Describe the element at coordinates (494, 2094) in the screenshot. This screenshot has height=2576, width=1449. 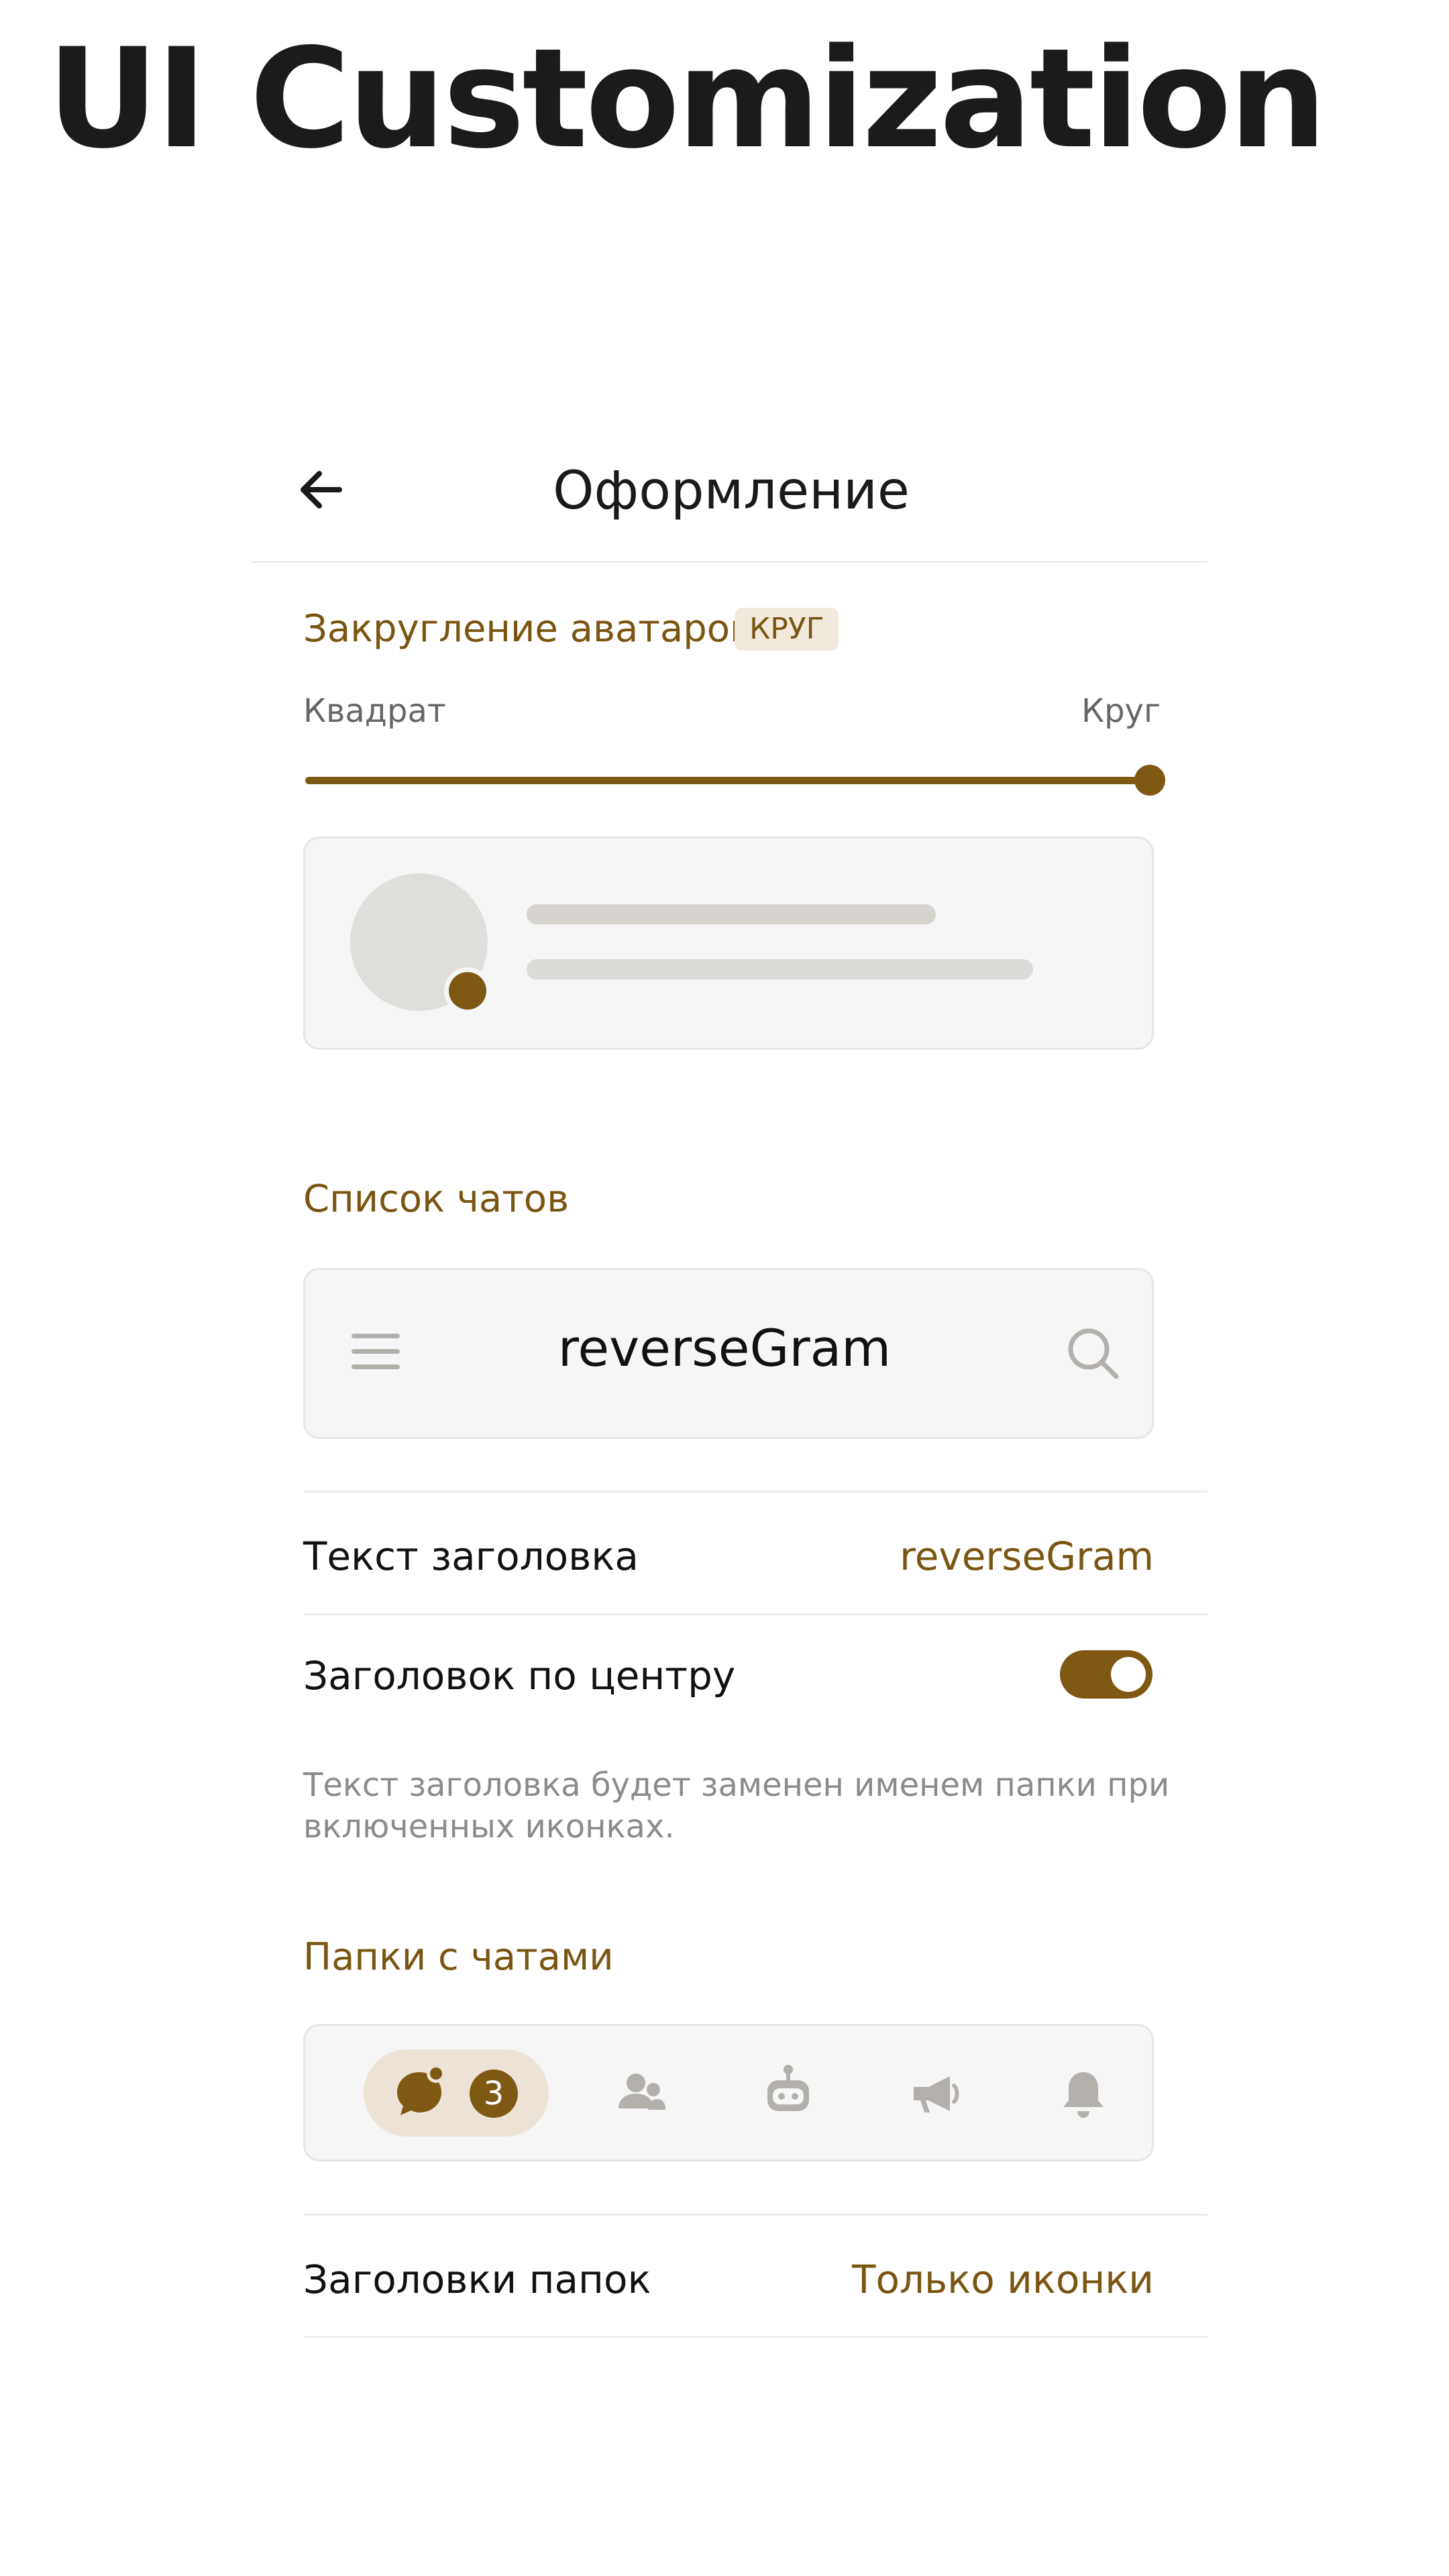
I see `unread-count-badge: 3` at that location.